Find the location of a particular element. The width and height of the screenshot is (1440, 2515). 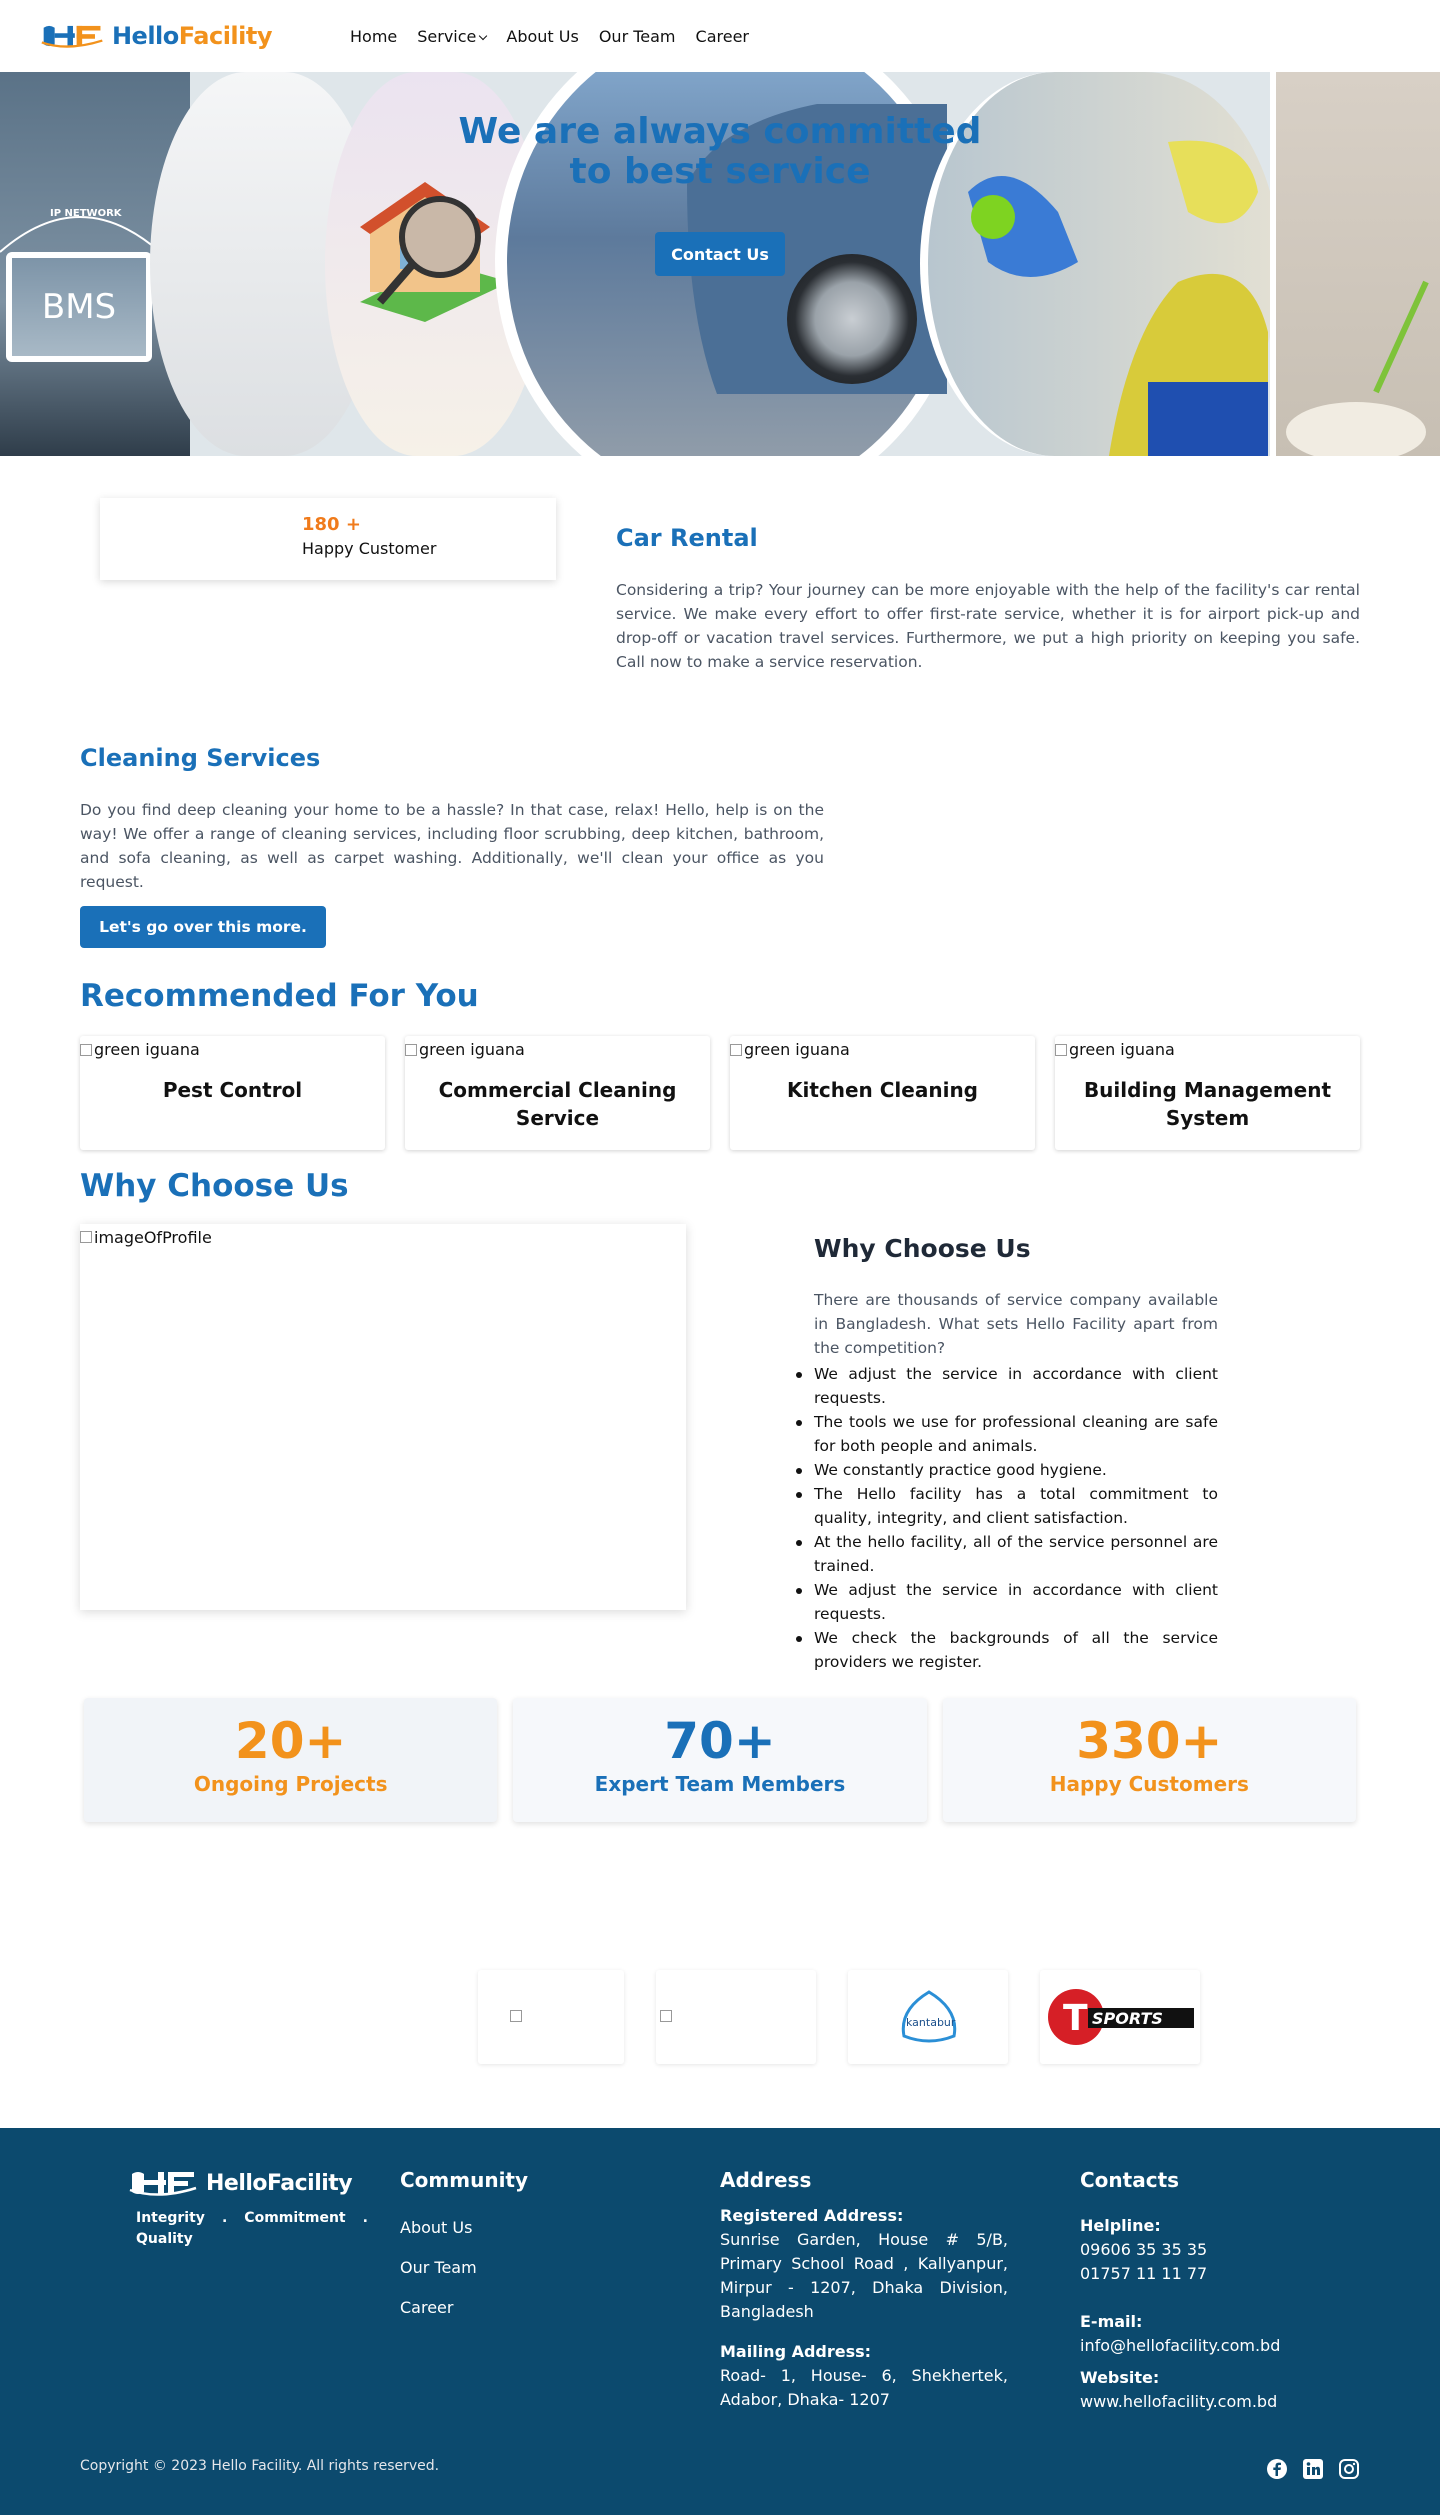

contact-us-button: Contact Us is located at coordinates (720, 254).